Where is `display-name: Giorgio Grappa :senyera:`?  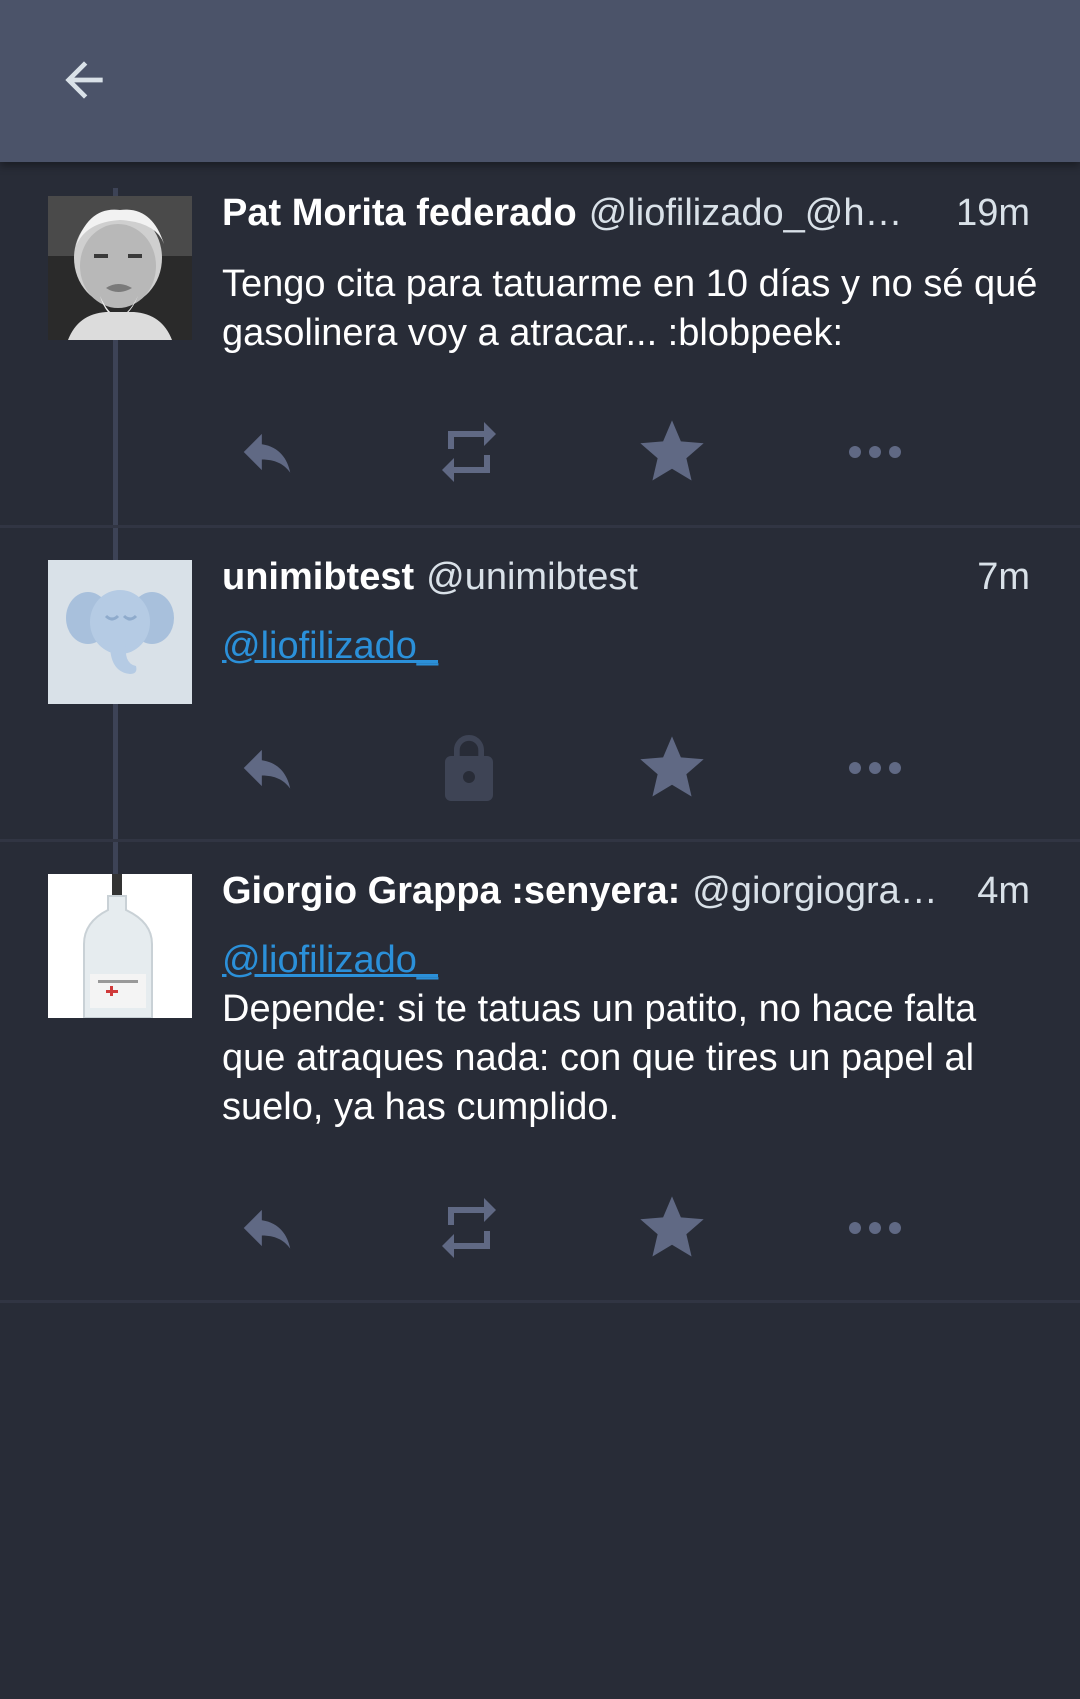 display-name: Giorgio Grappa :senyera: is located at coordinates (451, 891).